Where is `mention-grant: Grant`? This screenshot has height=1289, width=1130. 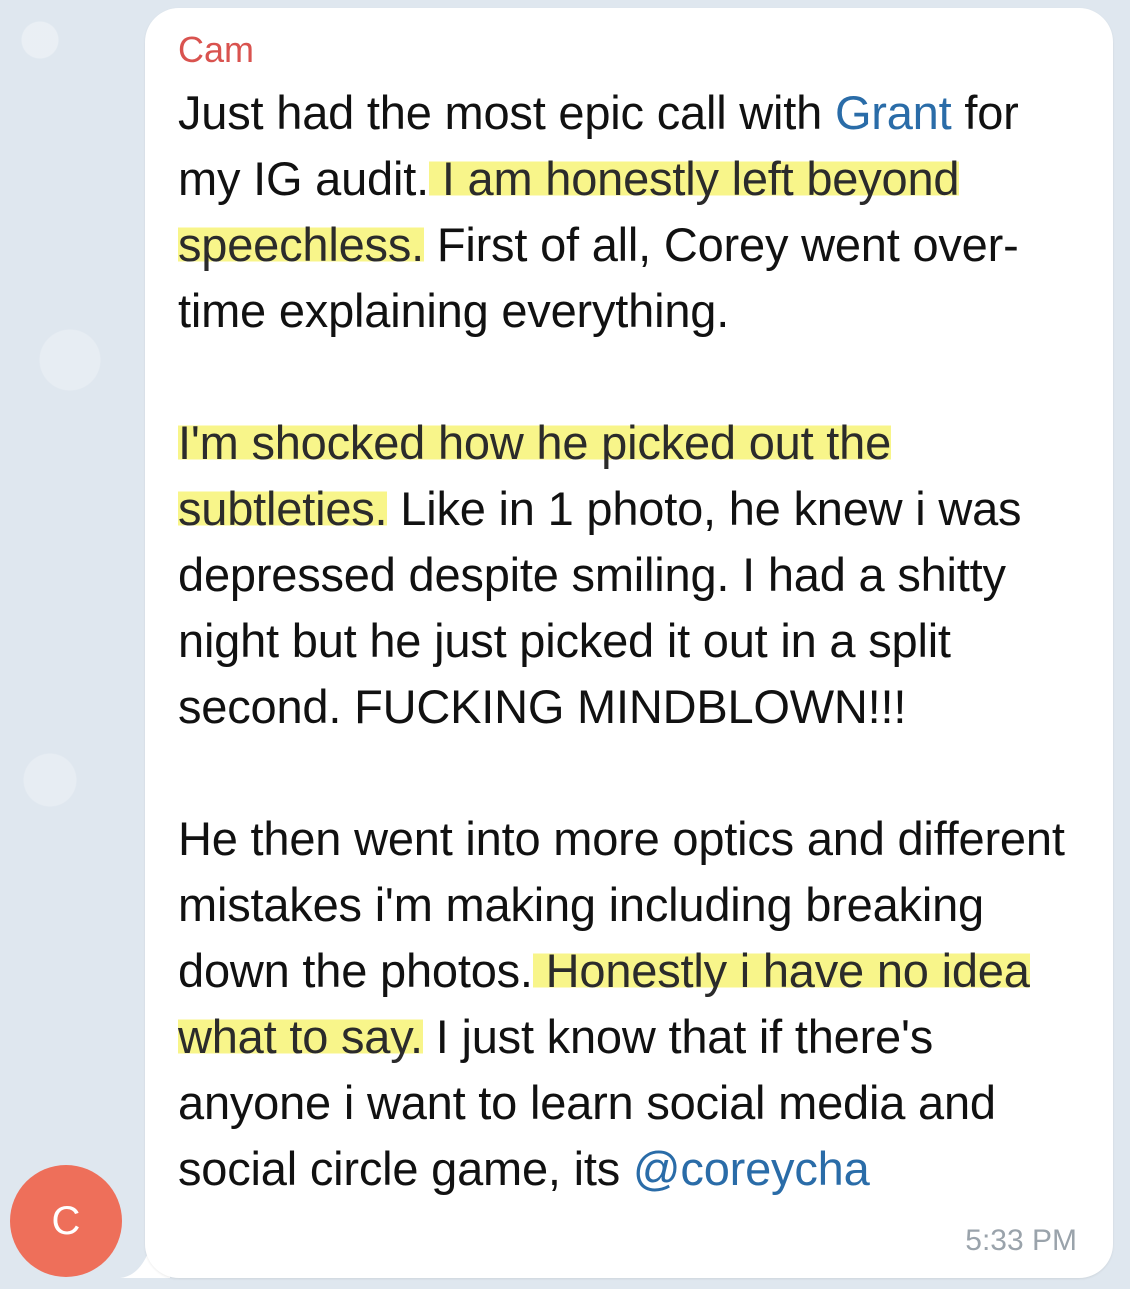 mention-grant: Grant is located at coordinates (893, 112).